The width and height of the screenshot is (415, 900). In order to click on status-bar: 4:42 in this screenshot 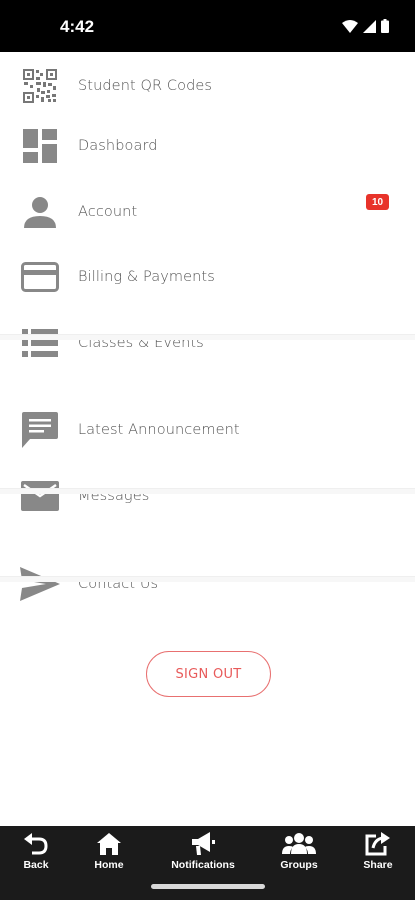, I will do `click(207, 26)`.